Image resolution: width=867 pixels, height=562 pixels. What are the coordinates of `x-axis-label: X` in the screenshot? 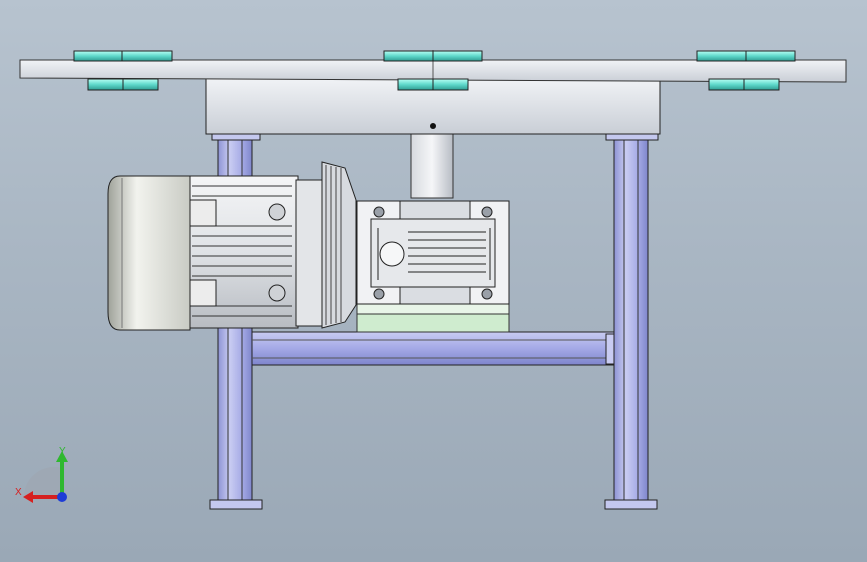 It's located at (18, 492).